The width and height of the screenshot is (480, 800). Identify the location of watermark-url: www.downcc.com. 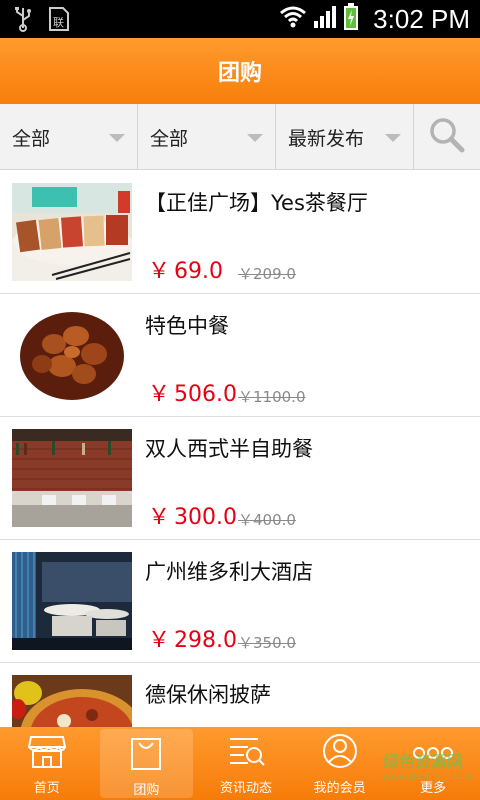
(427, 777).